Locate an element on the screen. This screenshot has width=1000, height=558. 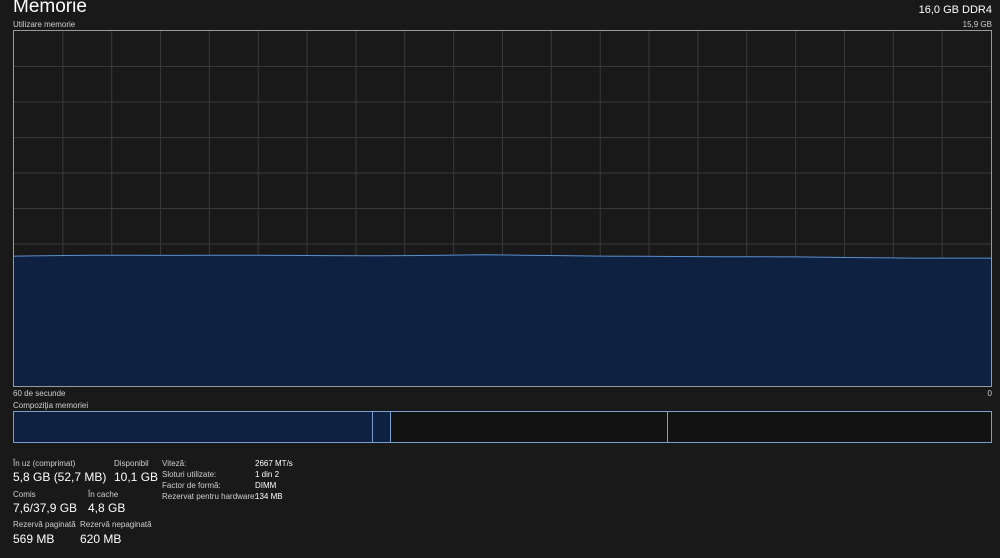
cached-label: În cache is located at coordinates (103, 494).